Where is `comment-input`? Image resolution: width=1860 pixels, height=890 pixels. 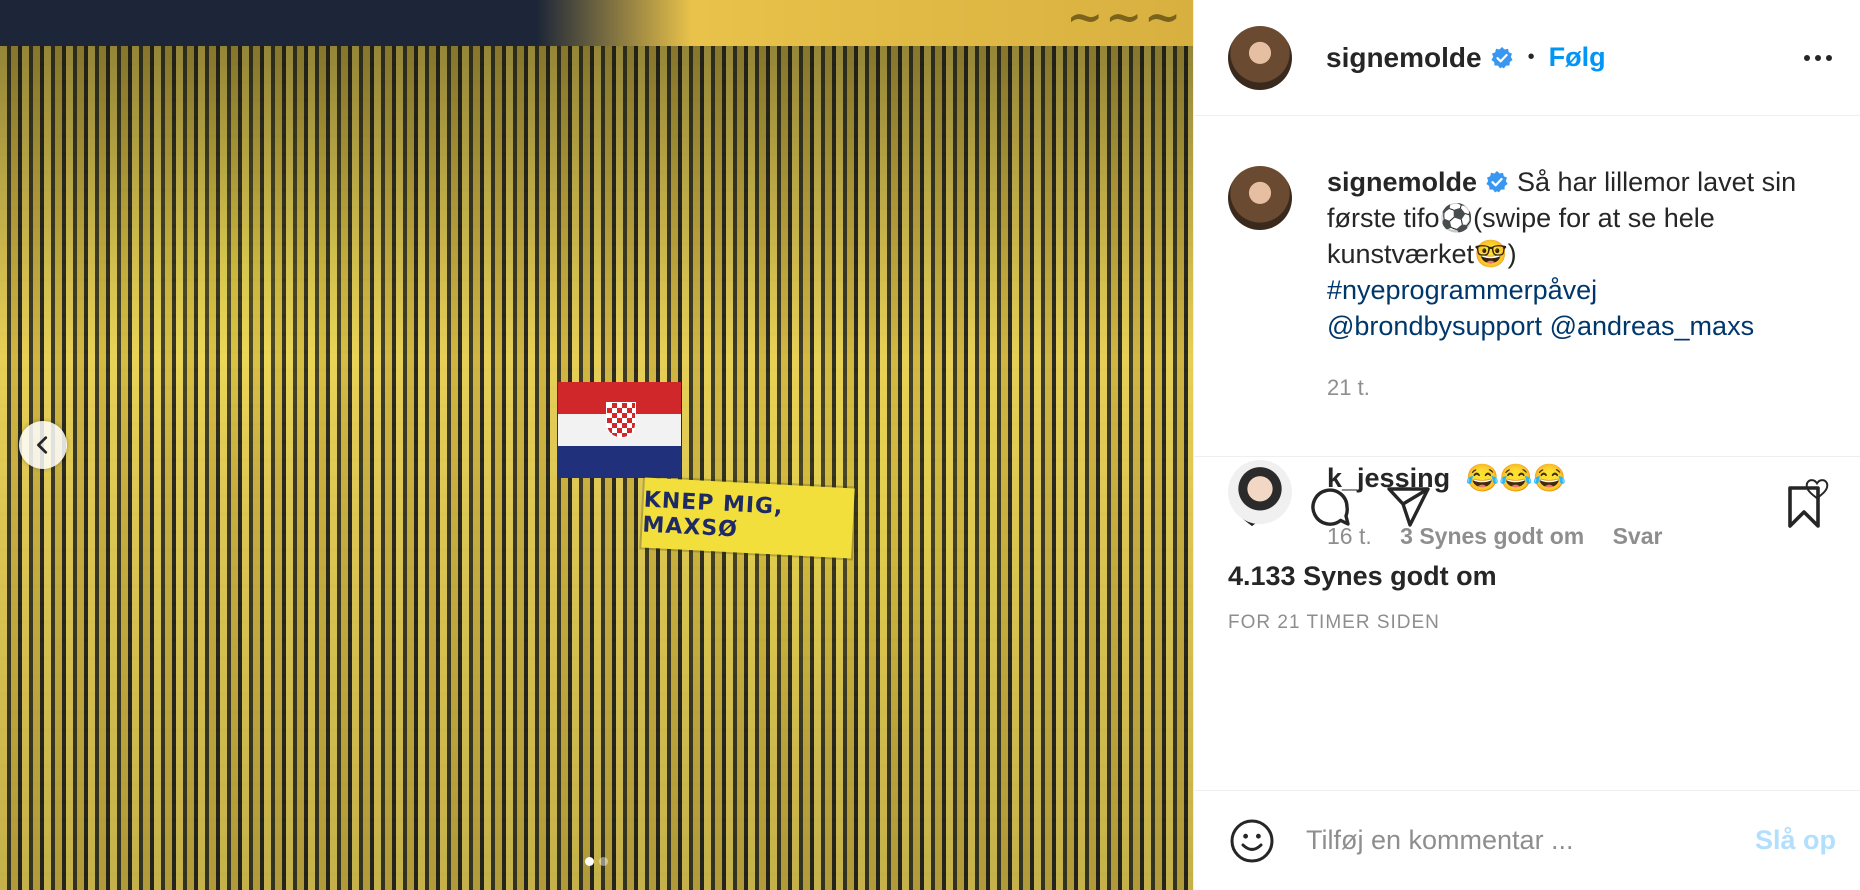 comment-input is located at coordinates (1529, 840).